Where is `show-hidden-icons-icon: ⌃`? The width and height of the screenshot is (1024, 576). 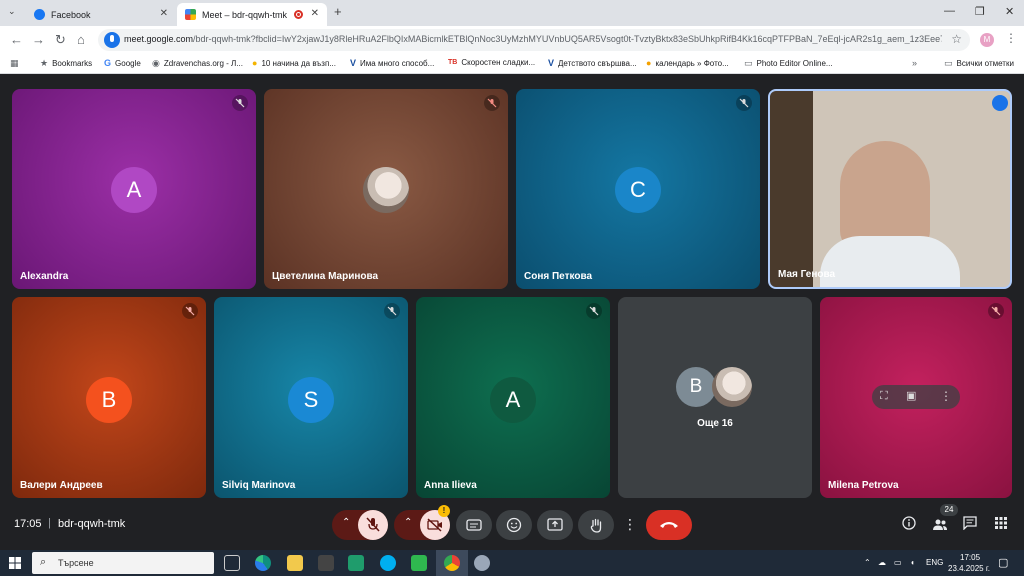
show-hidden-icons-icon: ⌃ is located at coordinates (867, 562).